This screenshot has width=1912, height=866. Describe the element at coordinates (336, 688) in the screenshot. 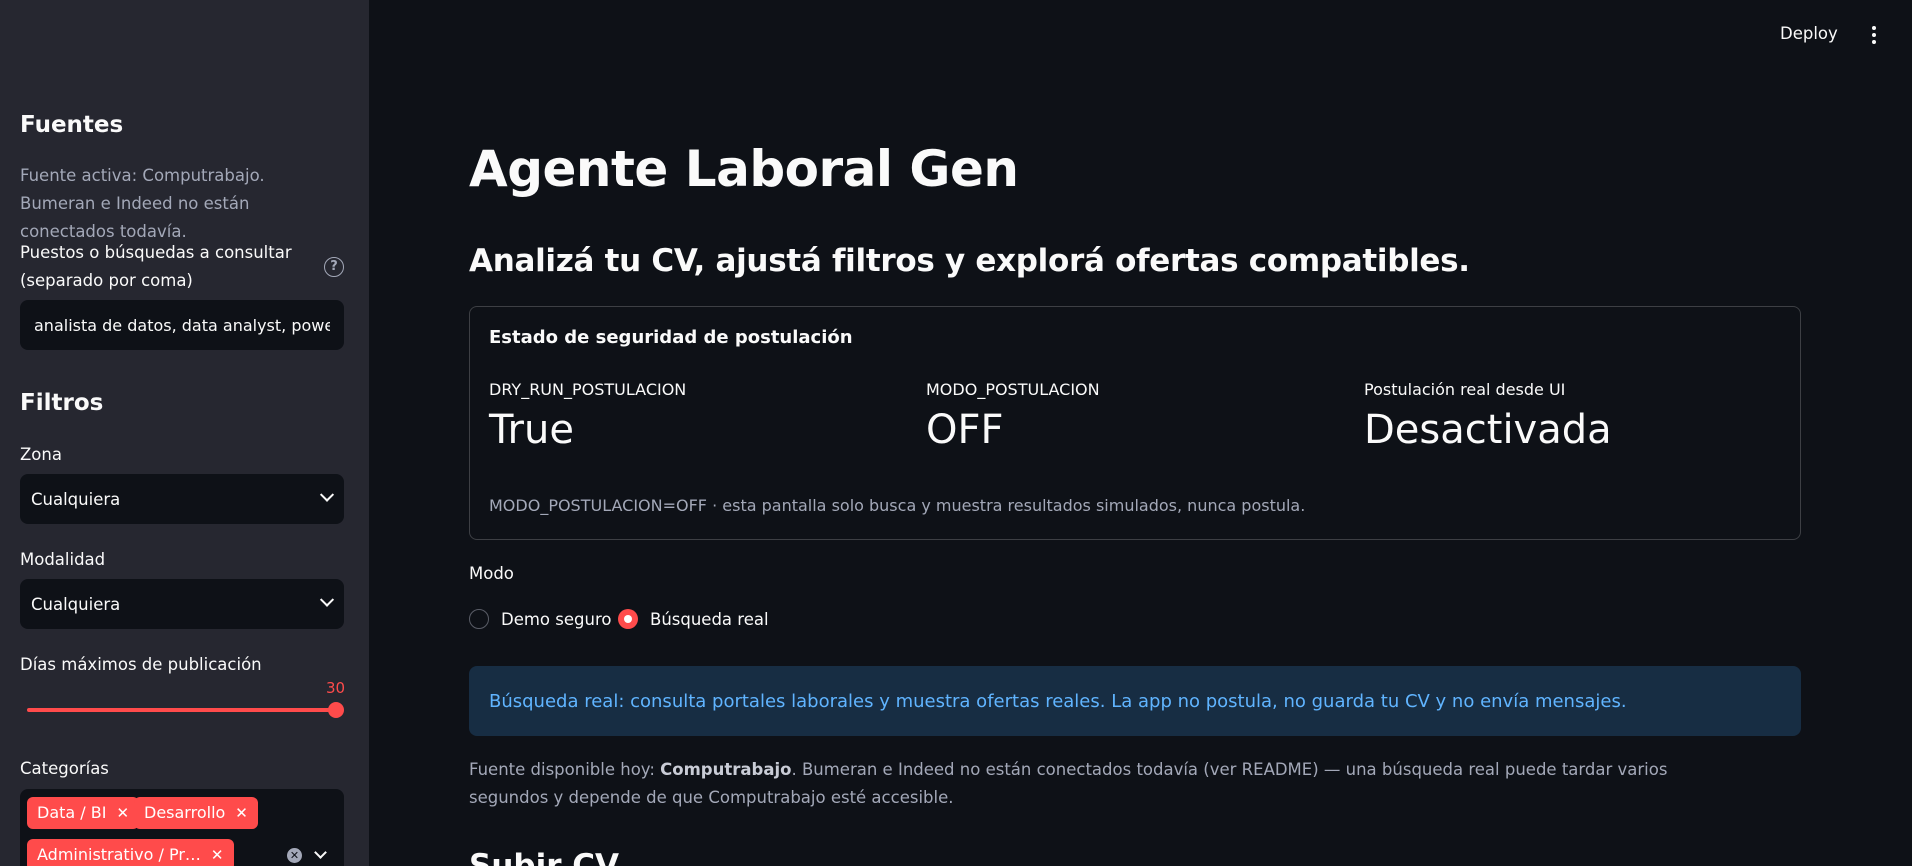

I see `dias-slider-value: 30` at that location.